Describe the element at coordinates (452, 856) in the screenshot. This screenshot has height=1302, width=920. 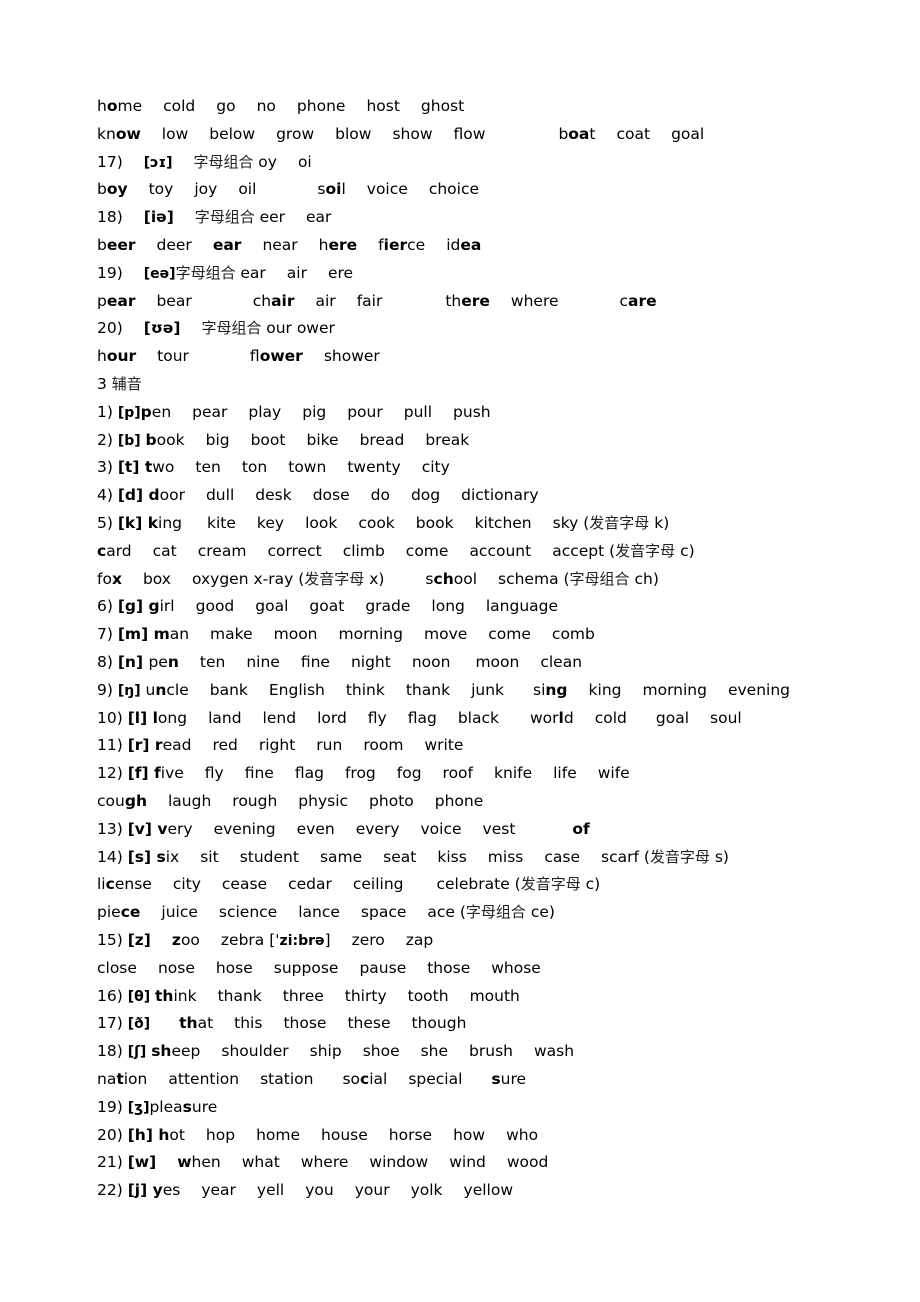
I see `text-run: kiss` at that location.